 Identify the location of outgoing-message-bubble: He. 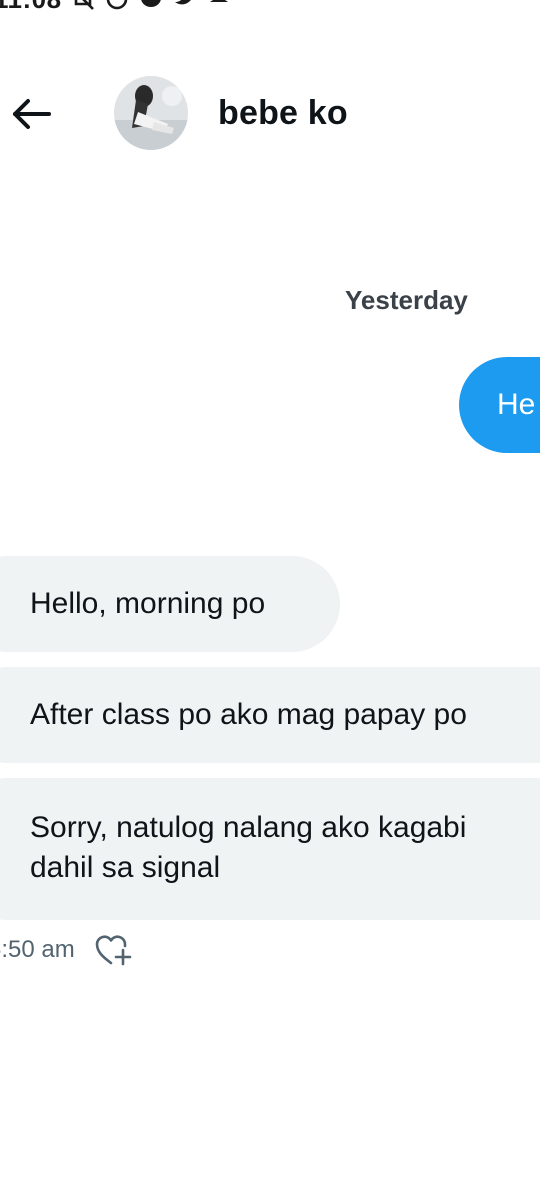
(499, 405).